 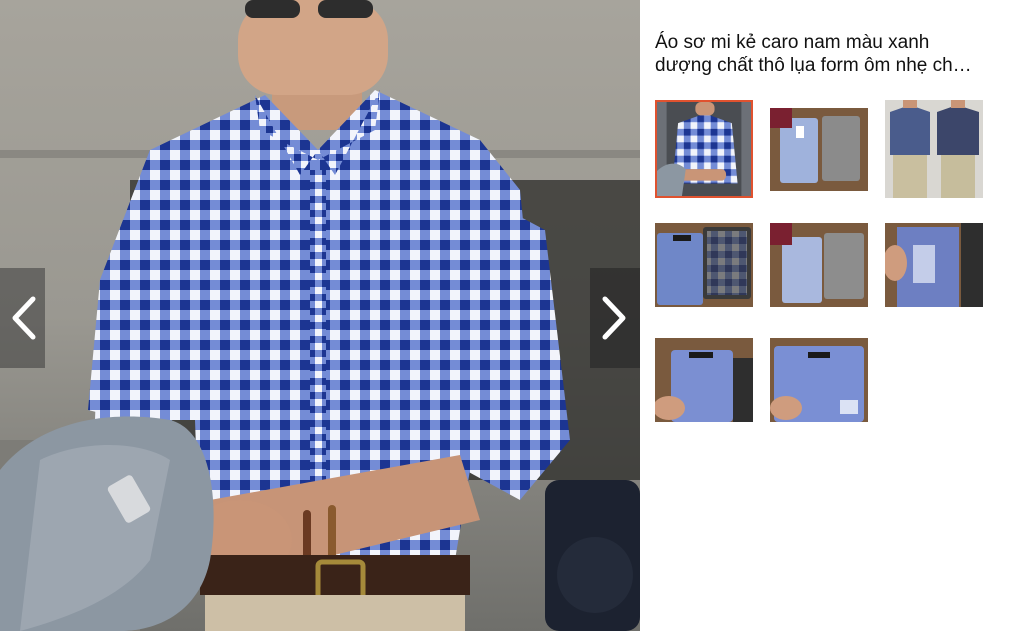 I want to click on chevron-left-icon, so click(x=23, y=318).